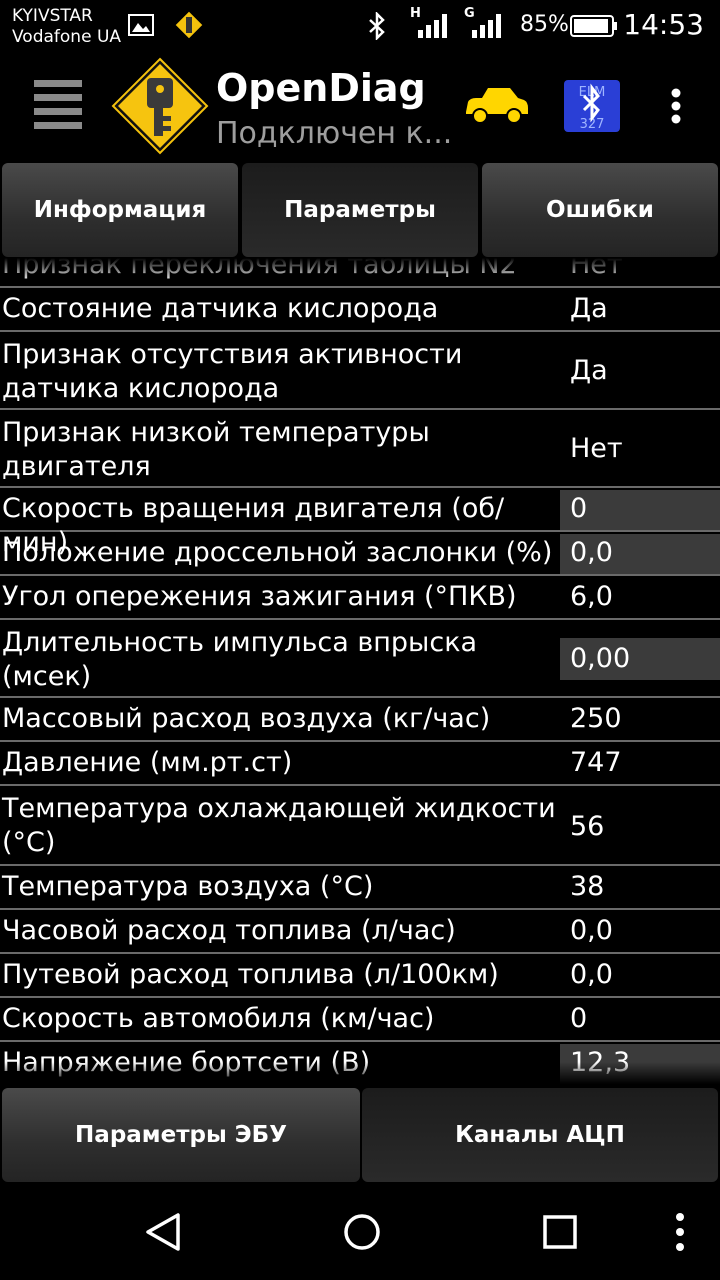 The height and width of the screenshot is (1280, 720). I want to click on clock: 14:53, so click(663, 24).